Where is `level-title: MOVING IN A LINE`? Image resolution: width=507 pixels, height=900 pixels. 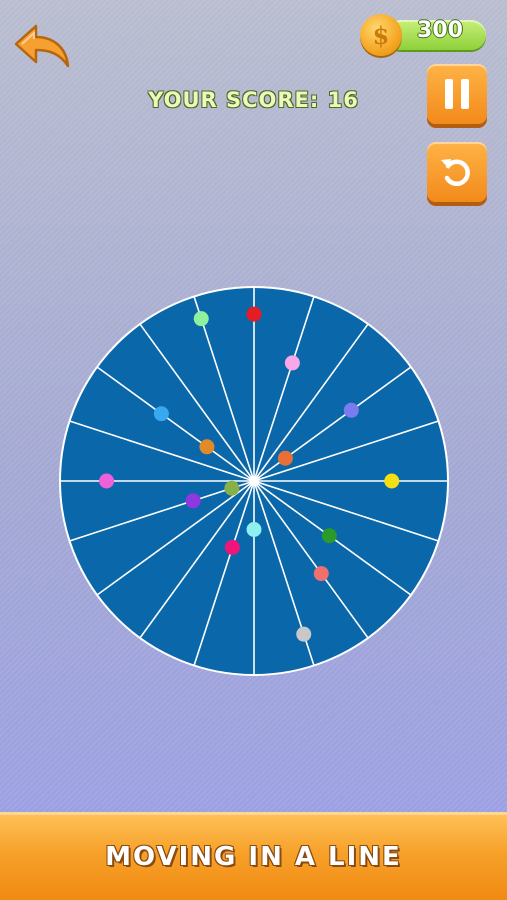
level-title: MOVING IN A LINE is located at coordinates (253, 857).